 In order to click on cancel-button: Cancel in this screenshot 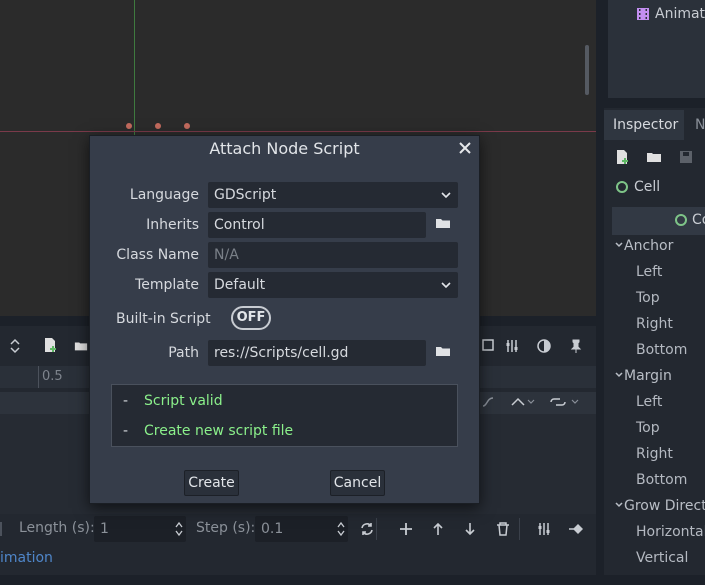, I will do `click(357, 483)`.